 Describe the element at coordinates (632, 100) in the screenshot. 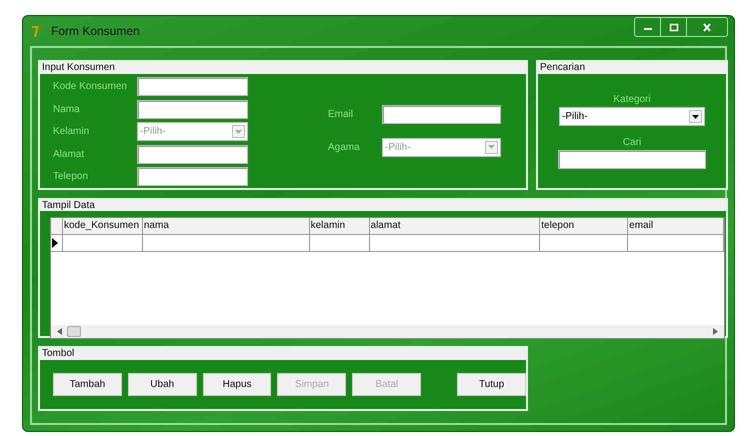

I see `field-label: Kategori` at that location.